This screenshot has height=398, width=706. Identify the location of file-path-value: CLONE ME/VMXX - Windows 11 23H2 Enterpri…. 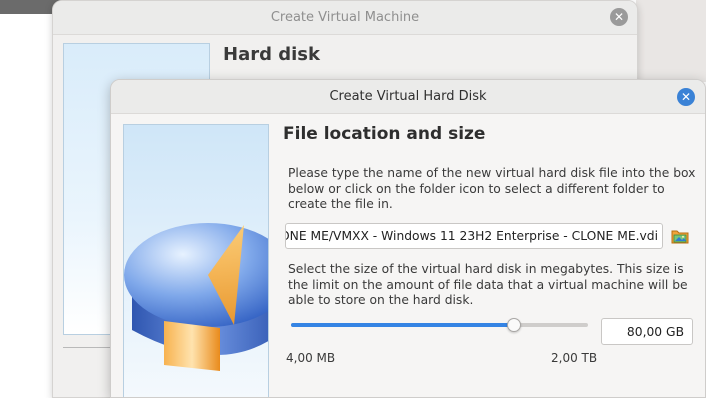
(471, 236).